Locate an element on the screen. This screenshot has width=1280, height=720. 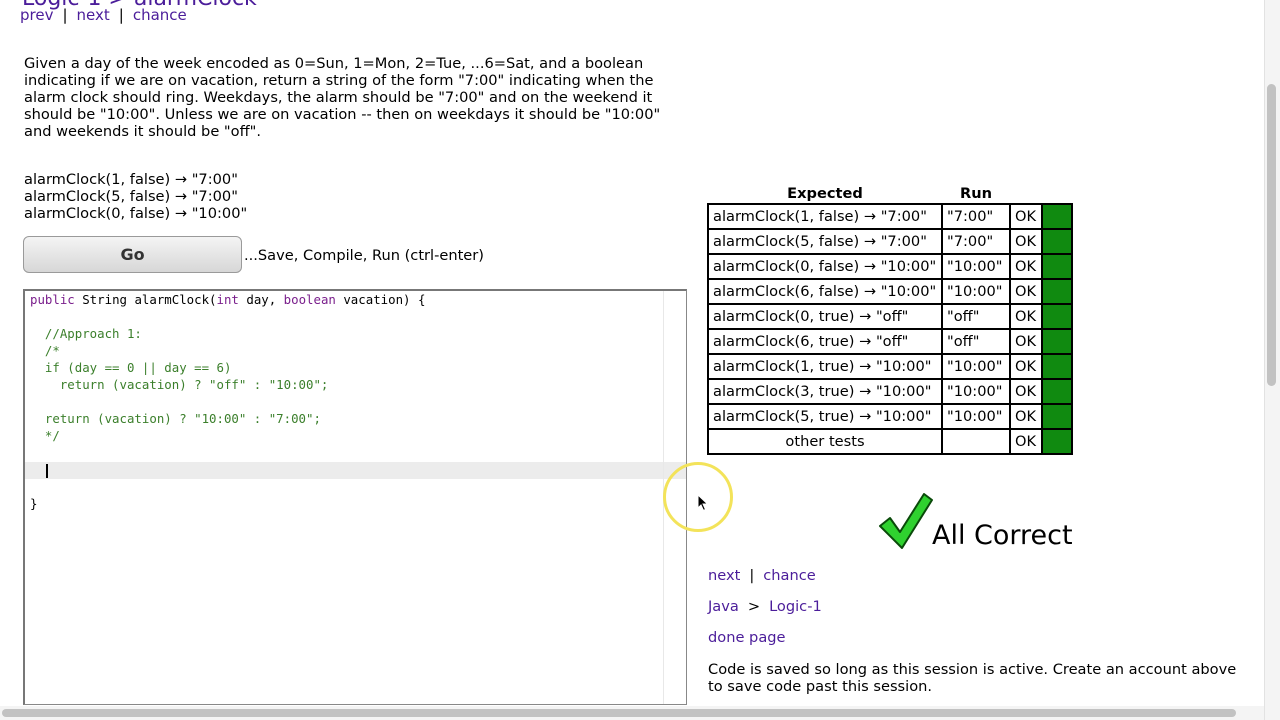
breadcrumb-java: Java is located at coordinates (723, 606).